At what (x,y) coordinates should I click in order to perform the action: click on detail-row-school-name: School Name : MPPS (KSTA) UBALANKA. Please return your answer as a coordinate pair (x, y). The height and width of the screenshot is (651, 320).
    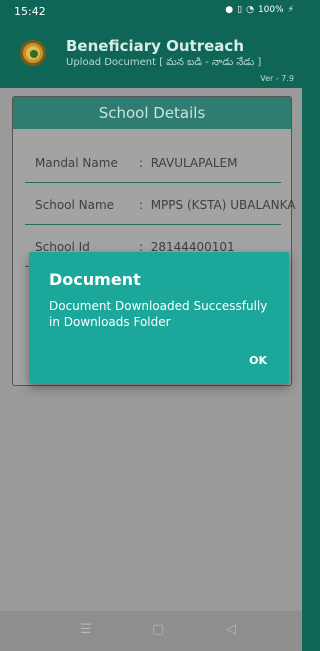
    Looking at the image, I should click on (160, 205).